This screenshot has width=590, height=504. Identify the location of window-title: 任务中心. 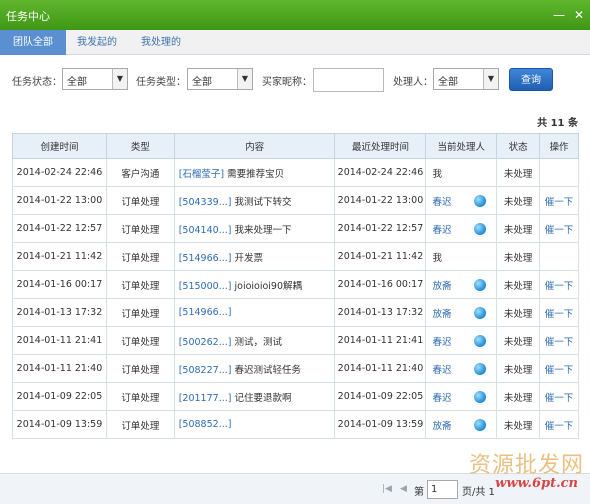
(28, 16).